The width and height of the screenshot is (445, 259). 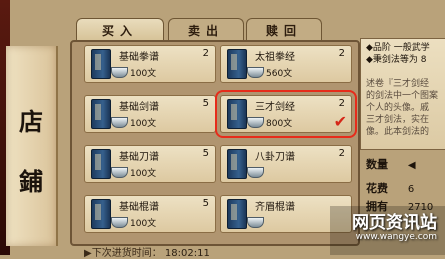 What do you see at coordinates (284, 29) in the screenshot?
I see `tab-redeem: 赎回` at bounding box center [284, 29].